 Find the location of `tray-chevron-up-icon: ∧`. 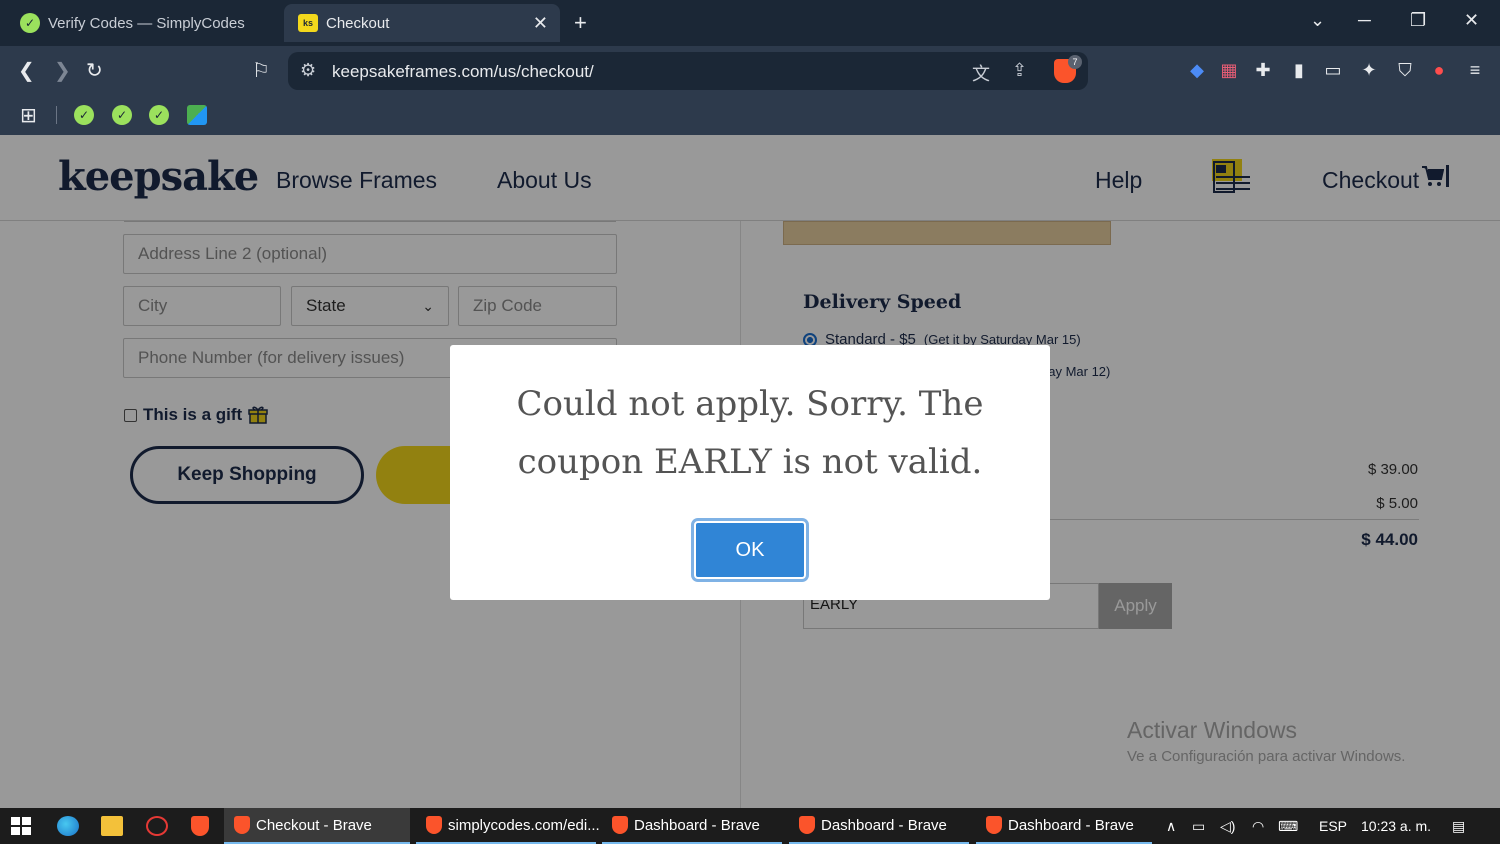

tray-chevron-up-icon: ∧ is located at coordinates (1171, 826).